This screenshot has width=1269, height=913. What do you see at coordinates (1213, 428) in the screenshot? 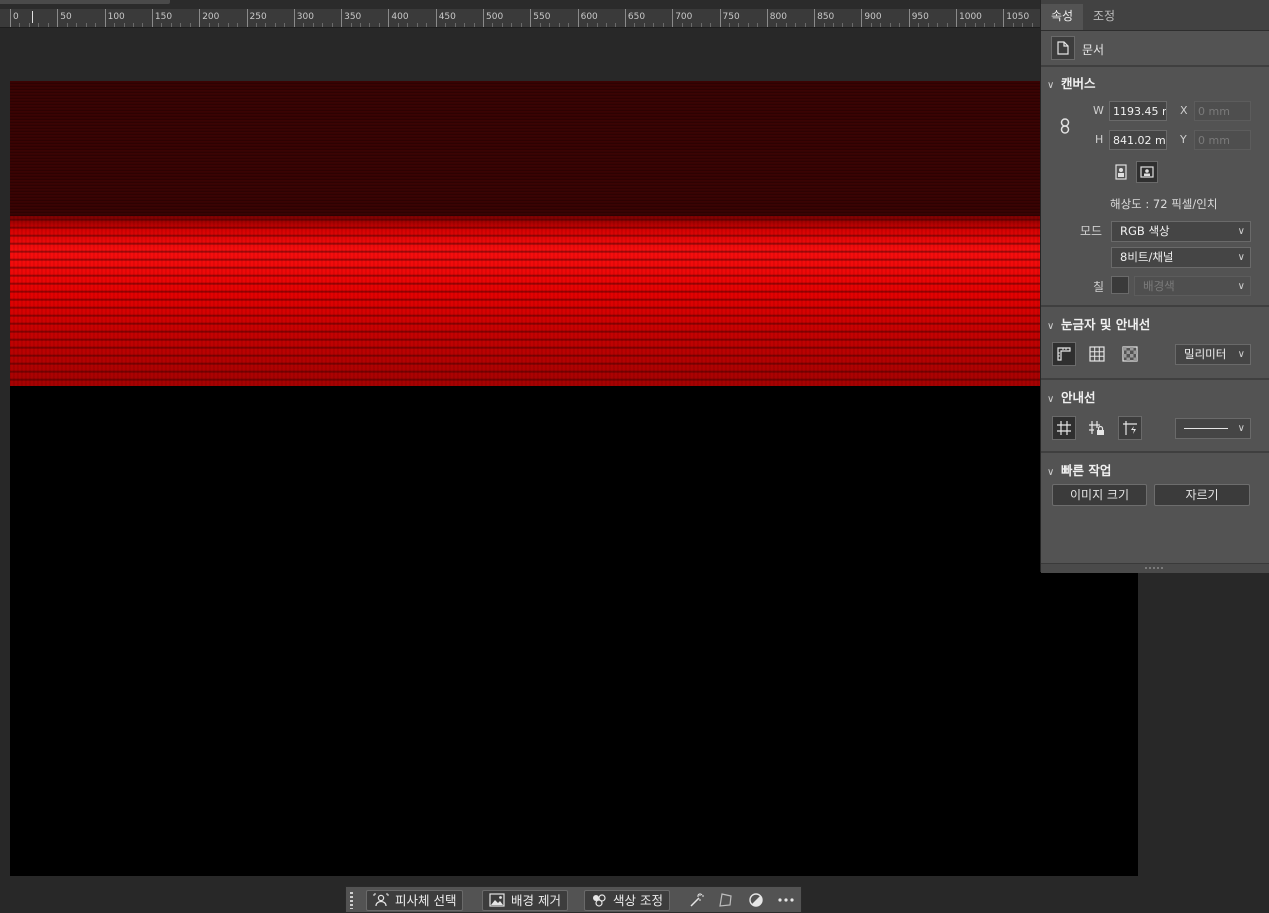
I see `guide-line-style-select: ∨` at bounding box center [1213, 428].